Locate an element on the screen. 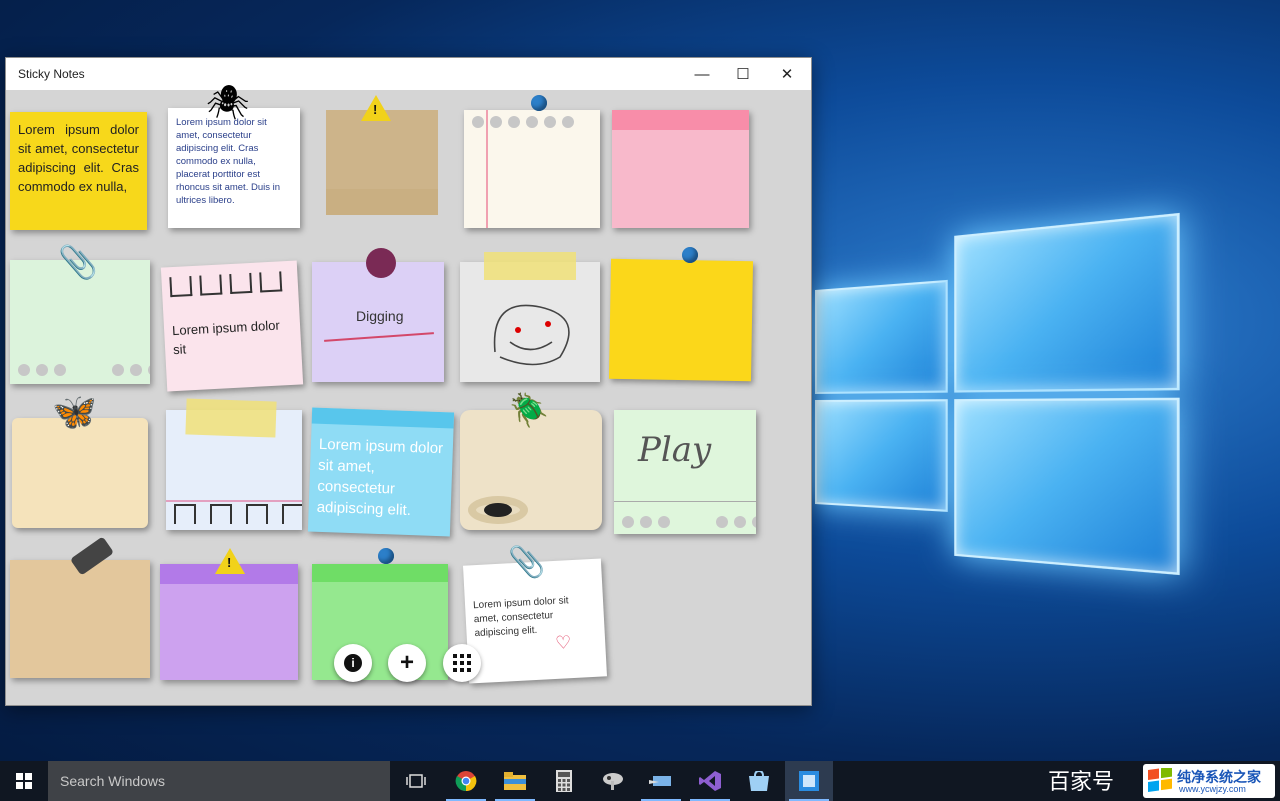  chrome-icon is located at coordinates (466, 781).